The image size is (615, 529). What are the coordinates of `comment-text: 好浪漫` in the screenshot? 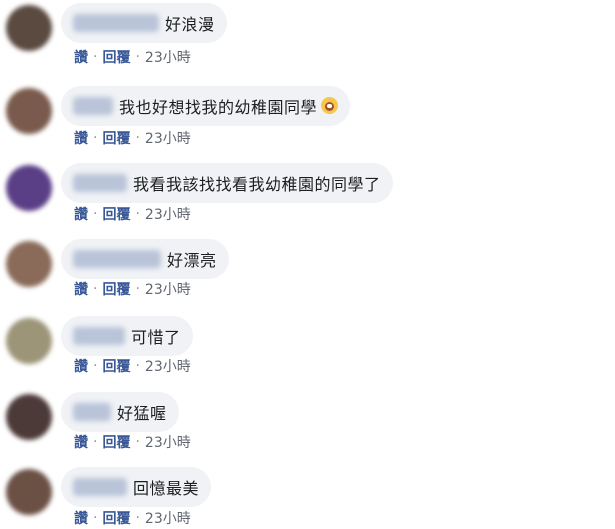 It's located at (190, 24).